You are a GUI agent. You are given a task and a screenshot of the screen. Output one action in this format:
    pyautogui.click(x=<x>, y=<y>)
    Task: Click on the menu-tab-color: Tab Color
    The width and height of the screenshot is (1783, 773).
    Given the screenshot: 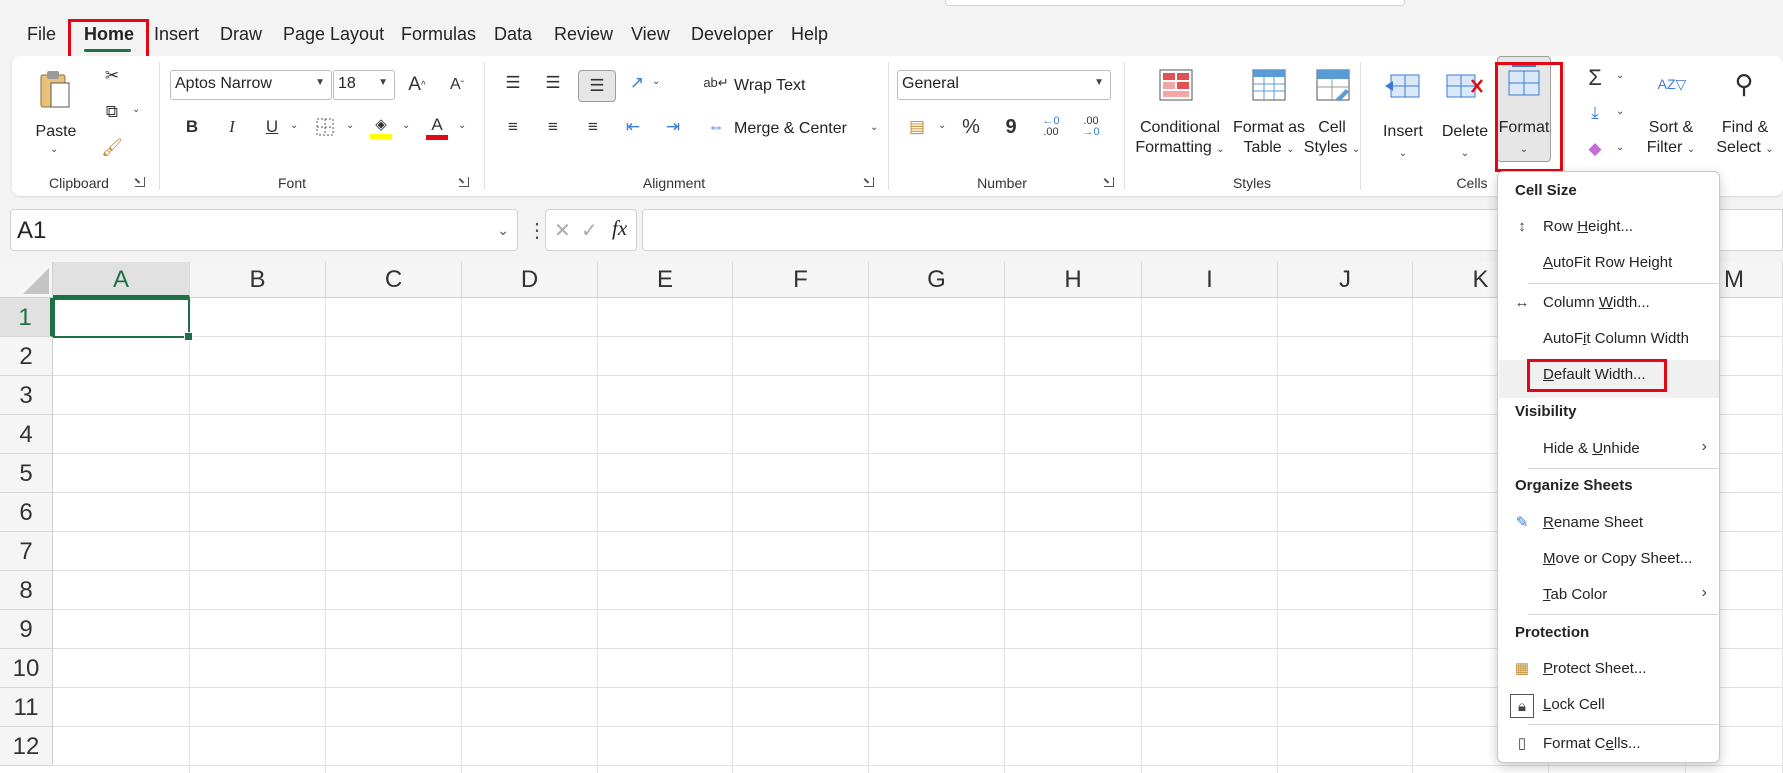 What is the action you would take?
    pyautogui.click(x=1575, y=594)
    